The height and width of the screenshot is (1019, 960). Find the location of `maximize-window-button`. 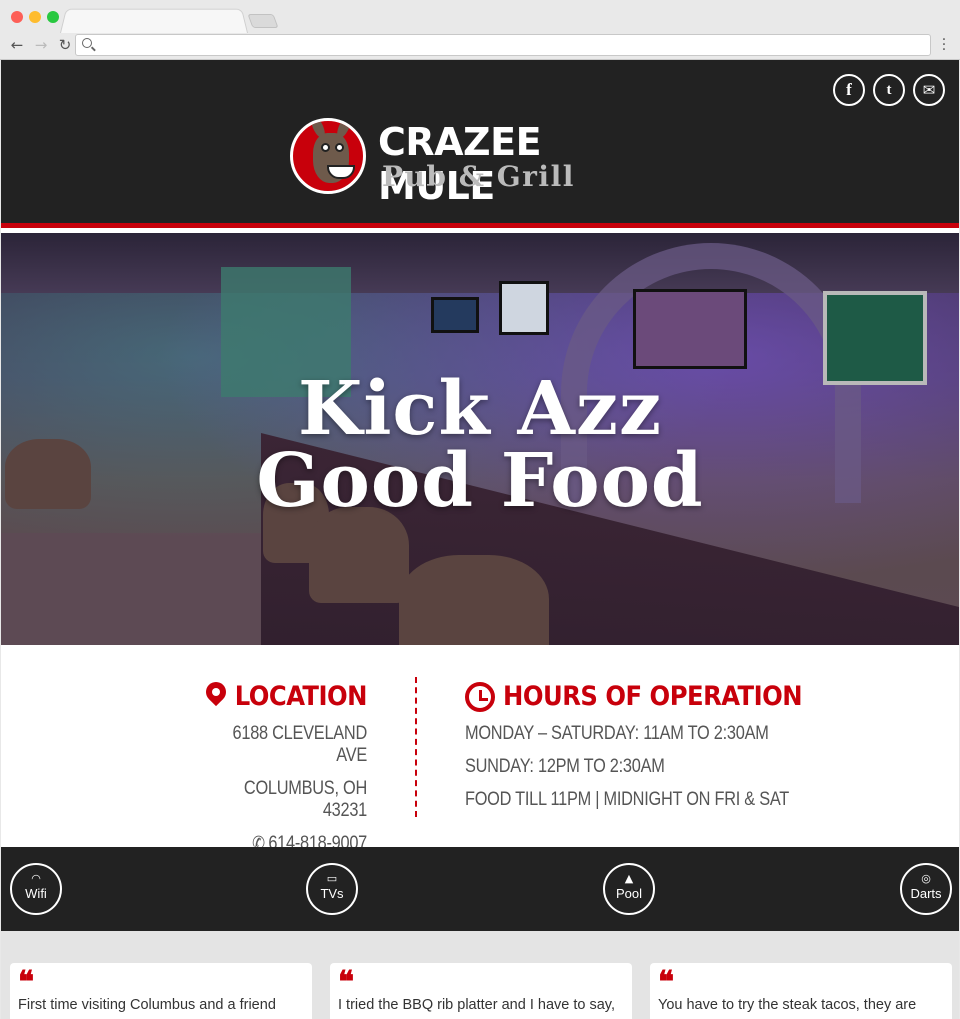

maximize-window-button is located at coordinates (53, 17).